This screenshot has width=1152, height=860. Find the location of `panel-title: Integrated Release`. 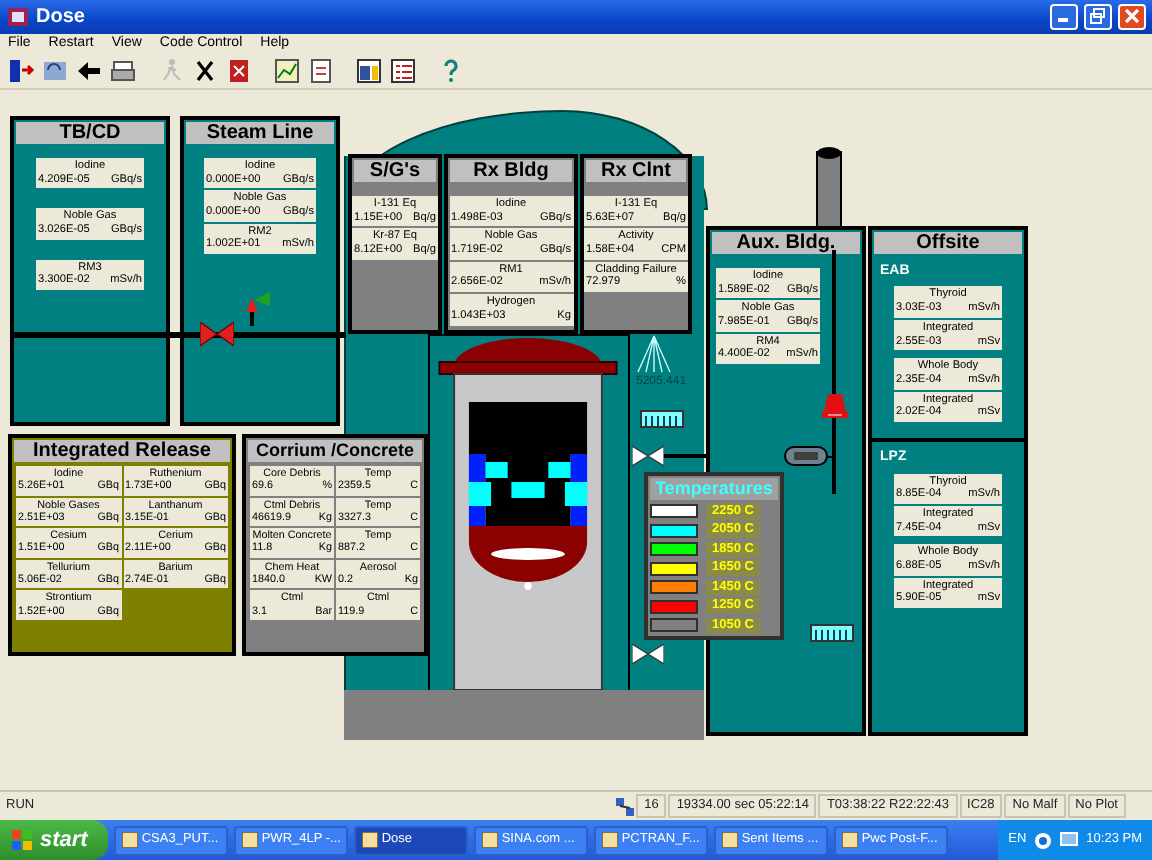

panel-title: Integrated Release is located at coordinates (122, 450).